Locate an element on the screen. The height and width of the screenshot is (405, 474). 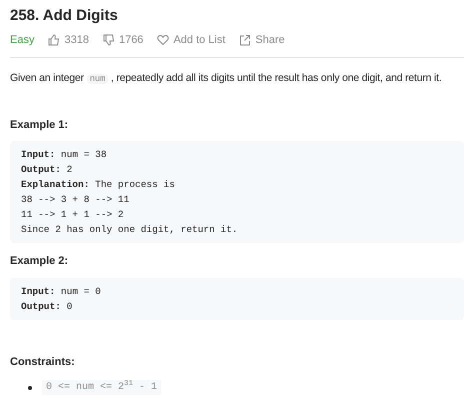
difficulty-label: Easy is located at coordinates (22, 40).